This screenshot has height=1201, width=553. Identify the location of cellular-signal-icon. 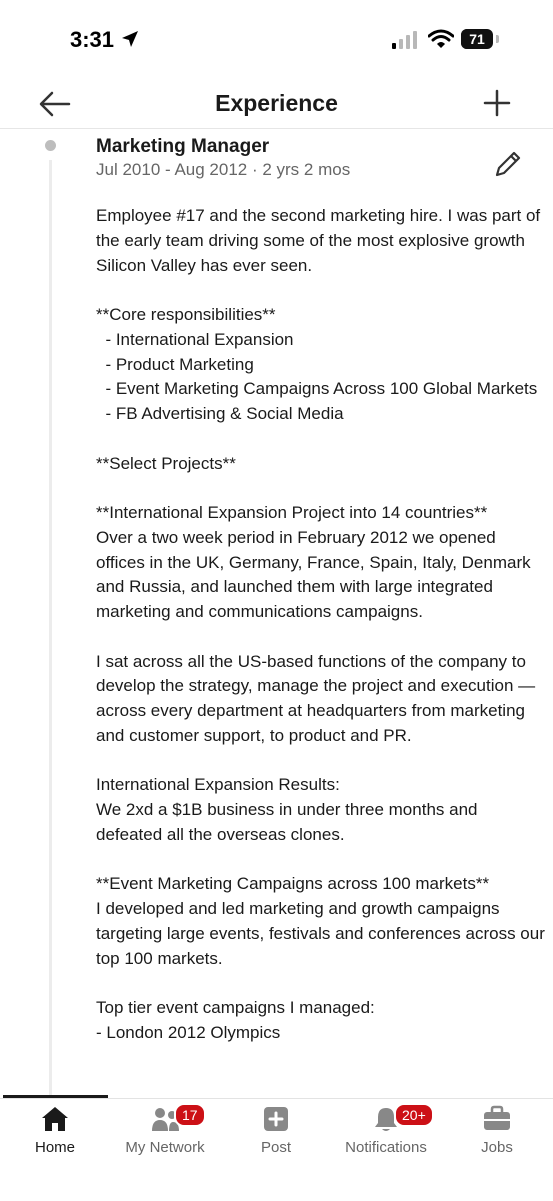
(404, 40).